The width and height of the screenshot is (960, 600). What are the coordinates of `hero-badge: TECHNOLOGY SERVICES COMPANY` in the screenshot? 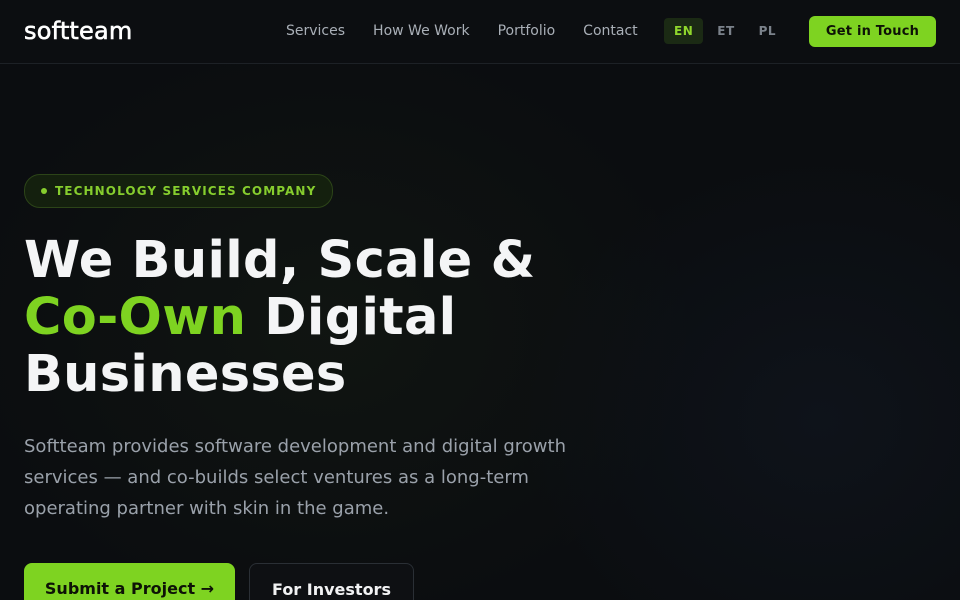 It's located at (179, 191).